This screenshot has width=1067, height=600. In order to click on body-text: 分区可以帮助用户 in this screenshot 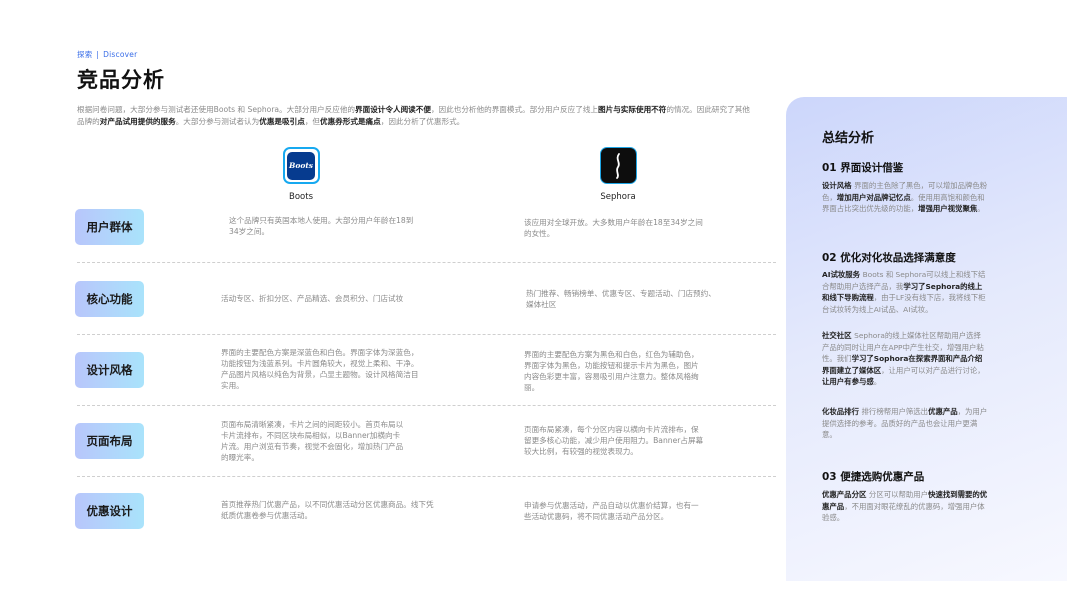, I will do `click(898, 494)`.